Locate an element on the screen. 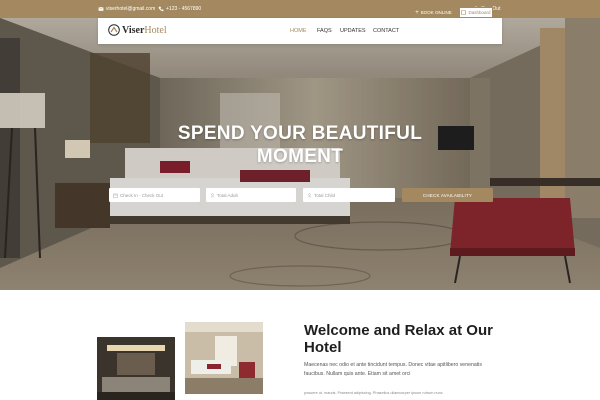 The image size is (600, 400). total-adult-input: Total Adult is located at coordinates (251, 195).